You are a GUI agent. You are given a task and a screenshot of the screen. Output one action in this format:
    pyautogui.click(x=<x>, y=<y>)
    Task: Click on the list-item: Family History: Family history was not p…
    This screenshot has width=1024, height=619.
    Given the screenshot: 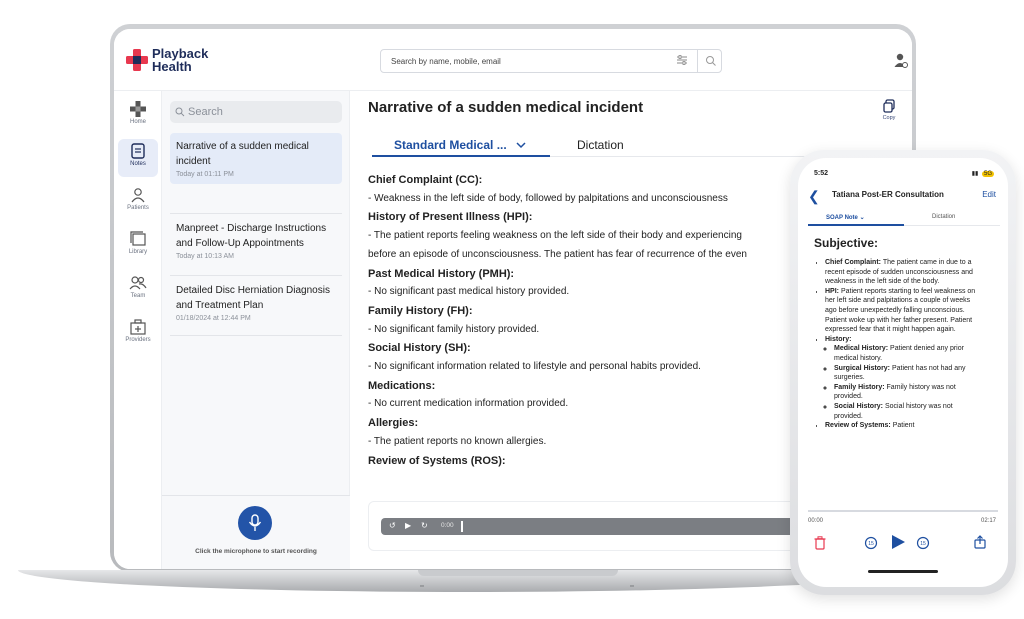 What is the action you would take?
    pyautogui.click(x=908, y=392)
    